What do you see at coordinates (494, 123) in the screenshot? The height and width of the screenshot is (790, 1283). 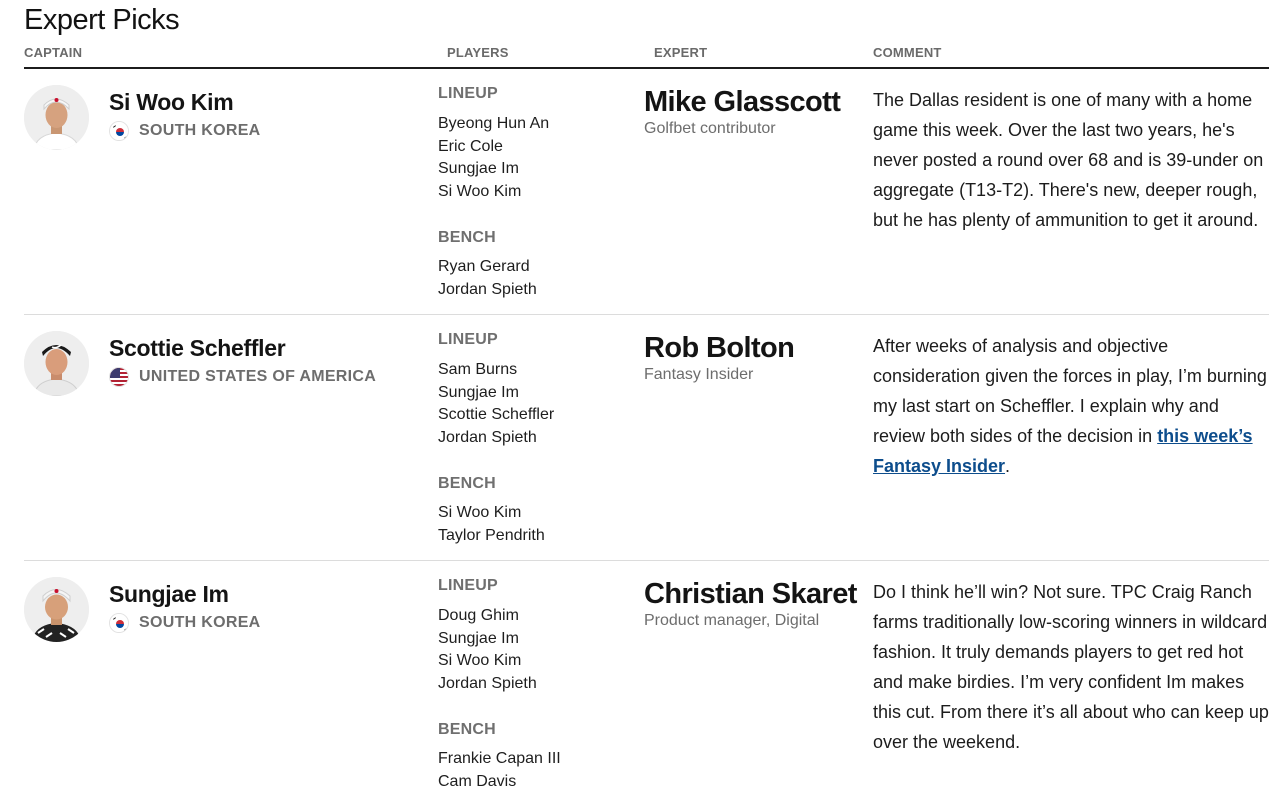 I see `lineup-player: Byeong Hun An` at bounding box center [494, 123].